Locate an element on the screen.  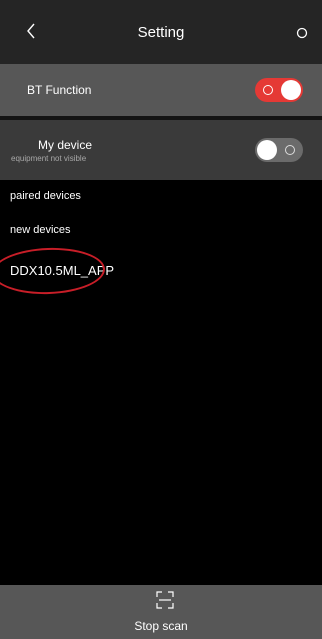
paired-devices-heading: paired devices is located at coordinates (45, 196).